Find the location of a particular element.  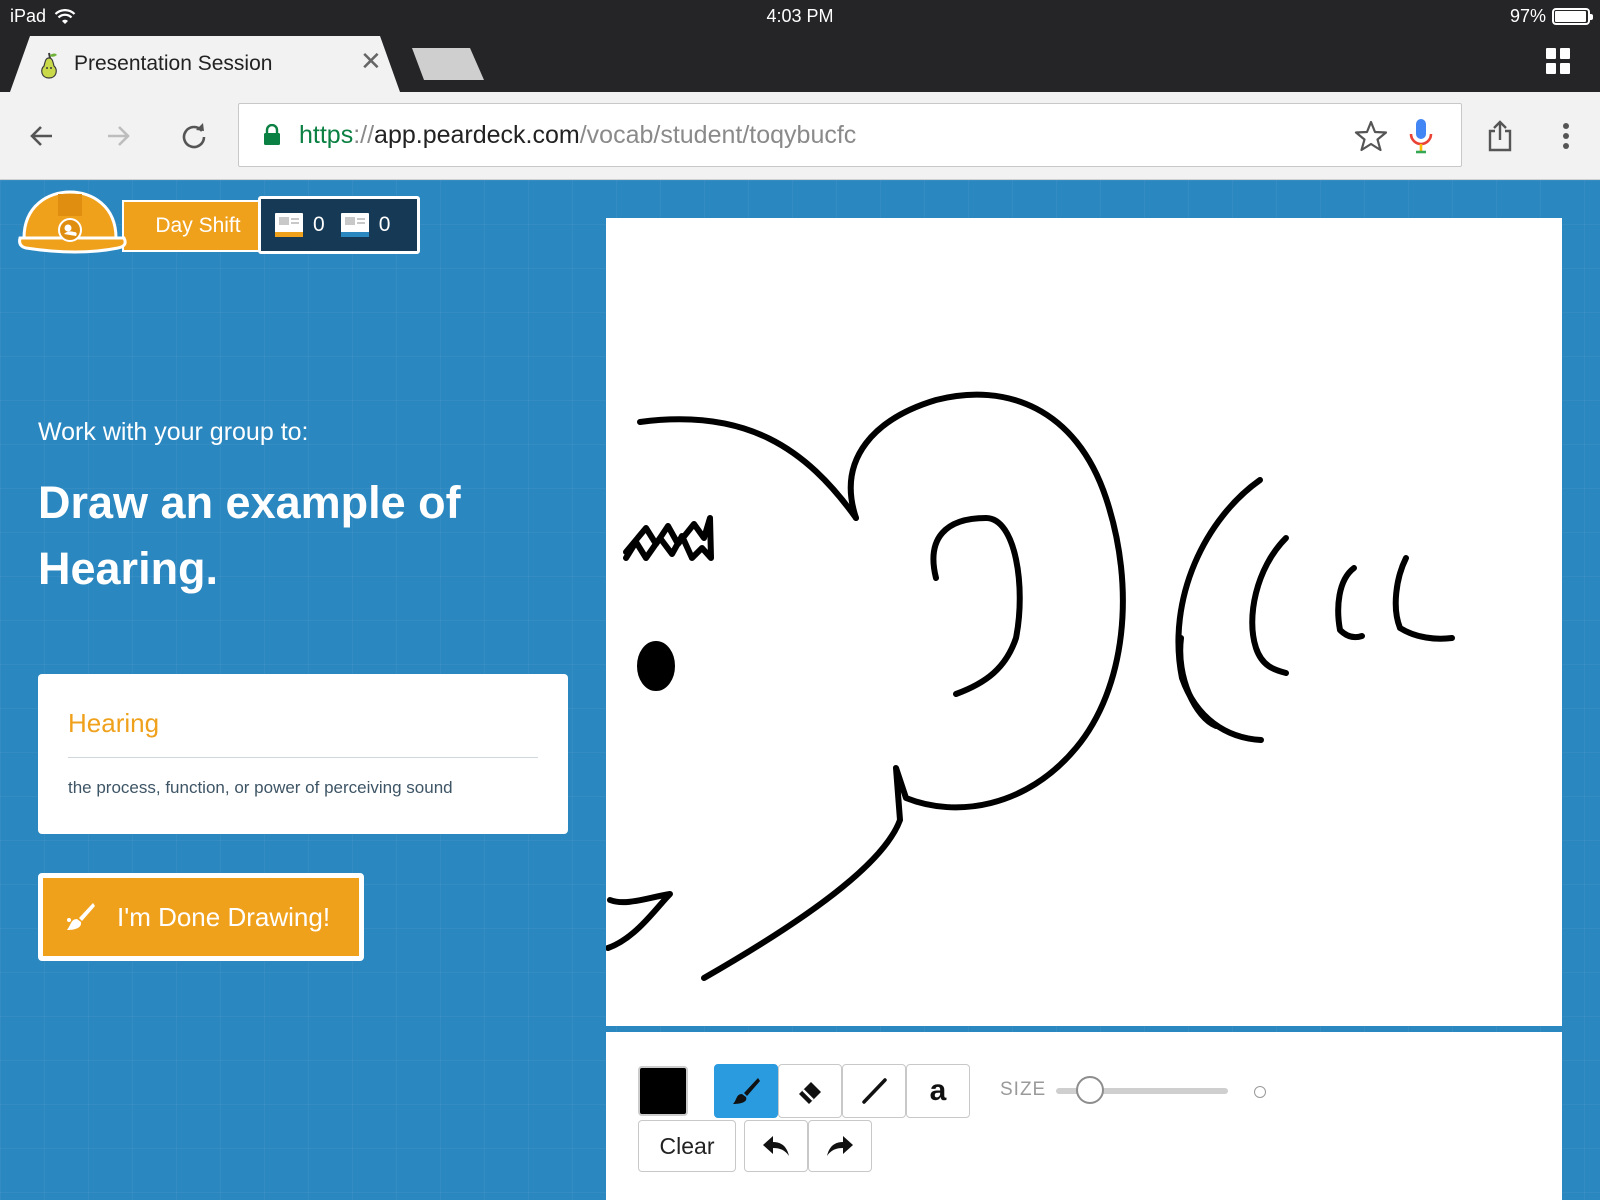

eraser-icon is located at coordinates (810, 1093).